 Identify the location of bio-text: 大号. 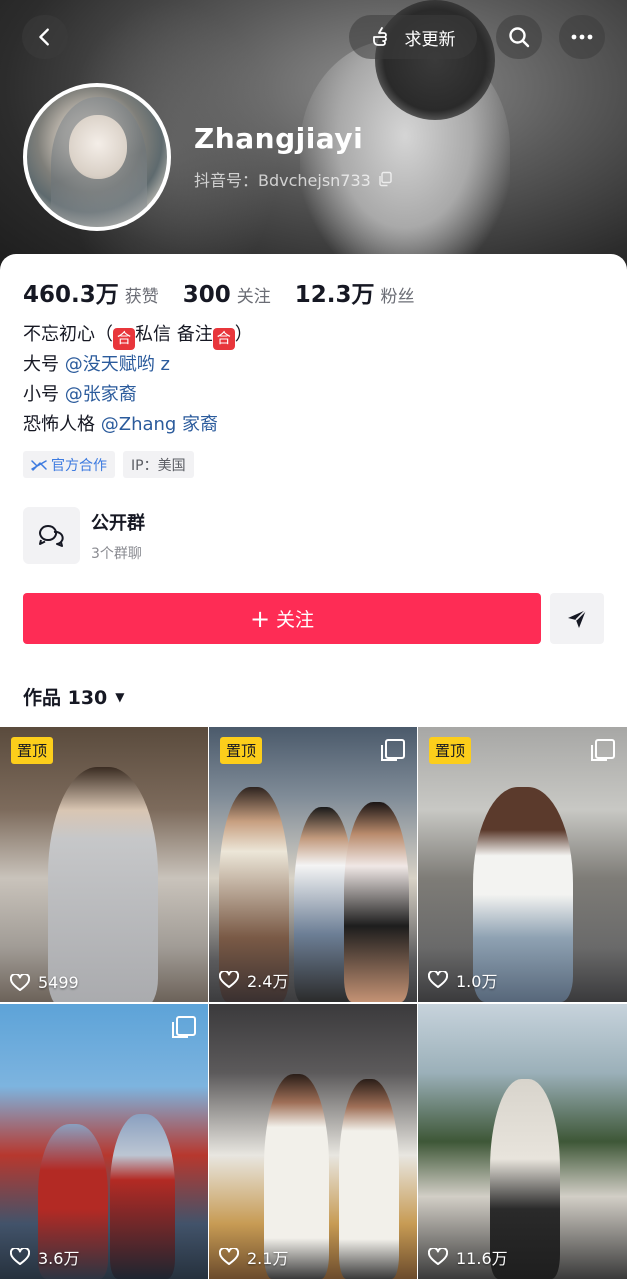
(44, 364).